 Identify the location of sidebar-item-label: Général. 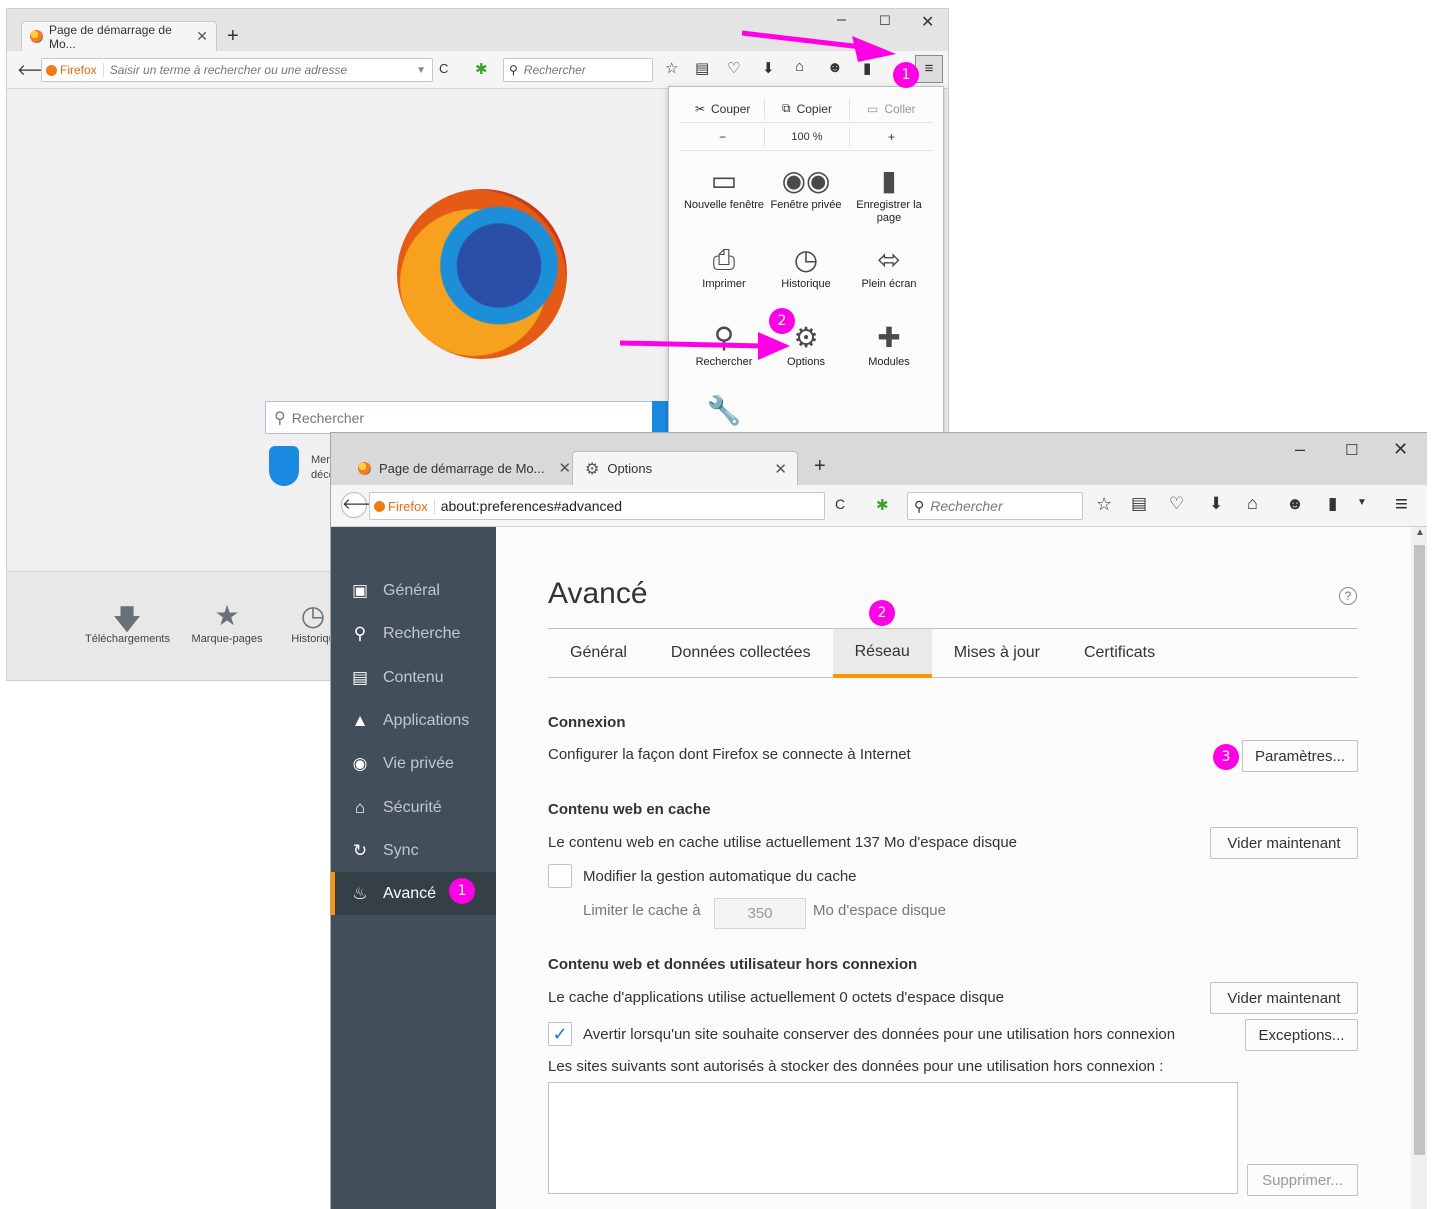
(411, 590).